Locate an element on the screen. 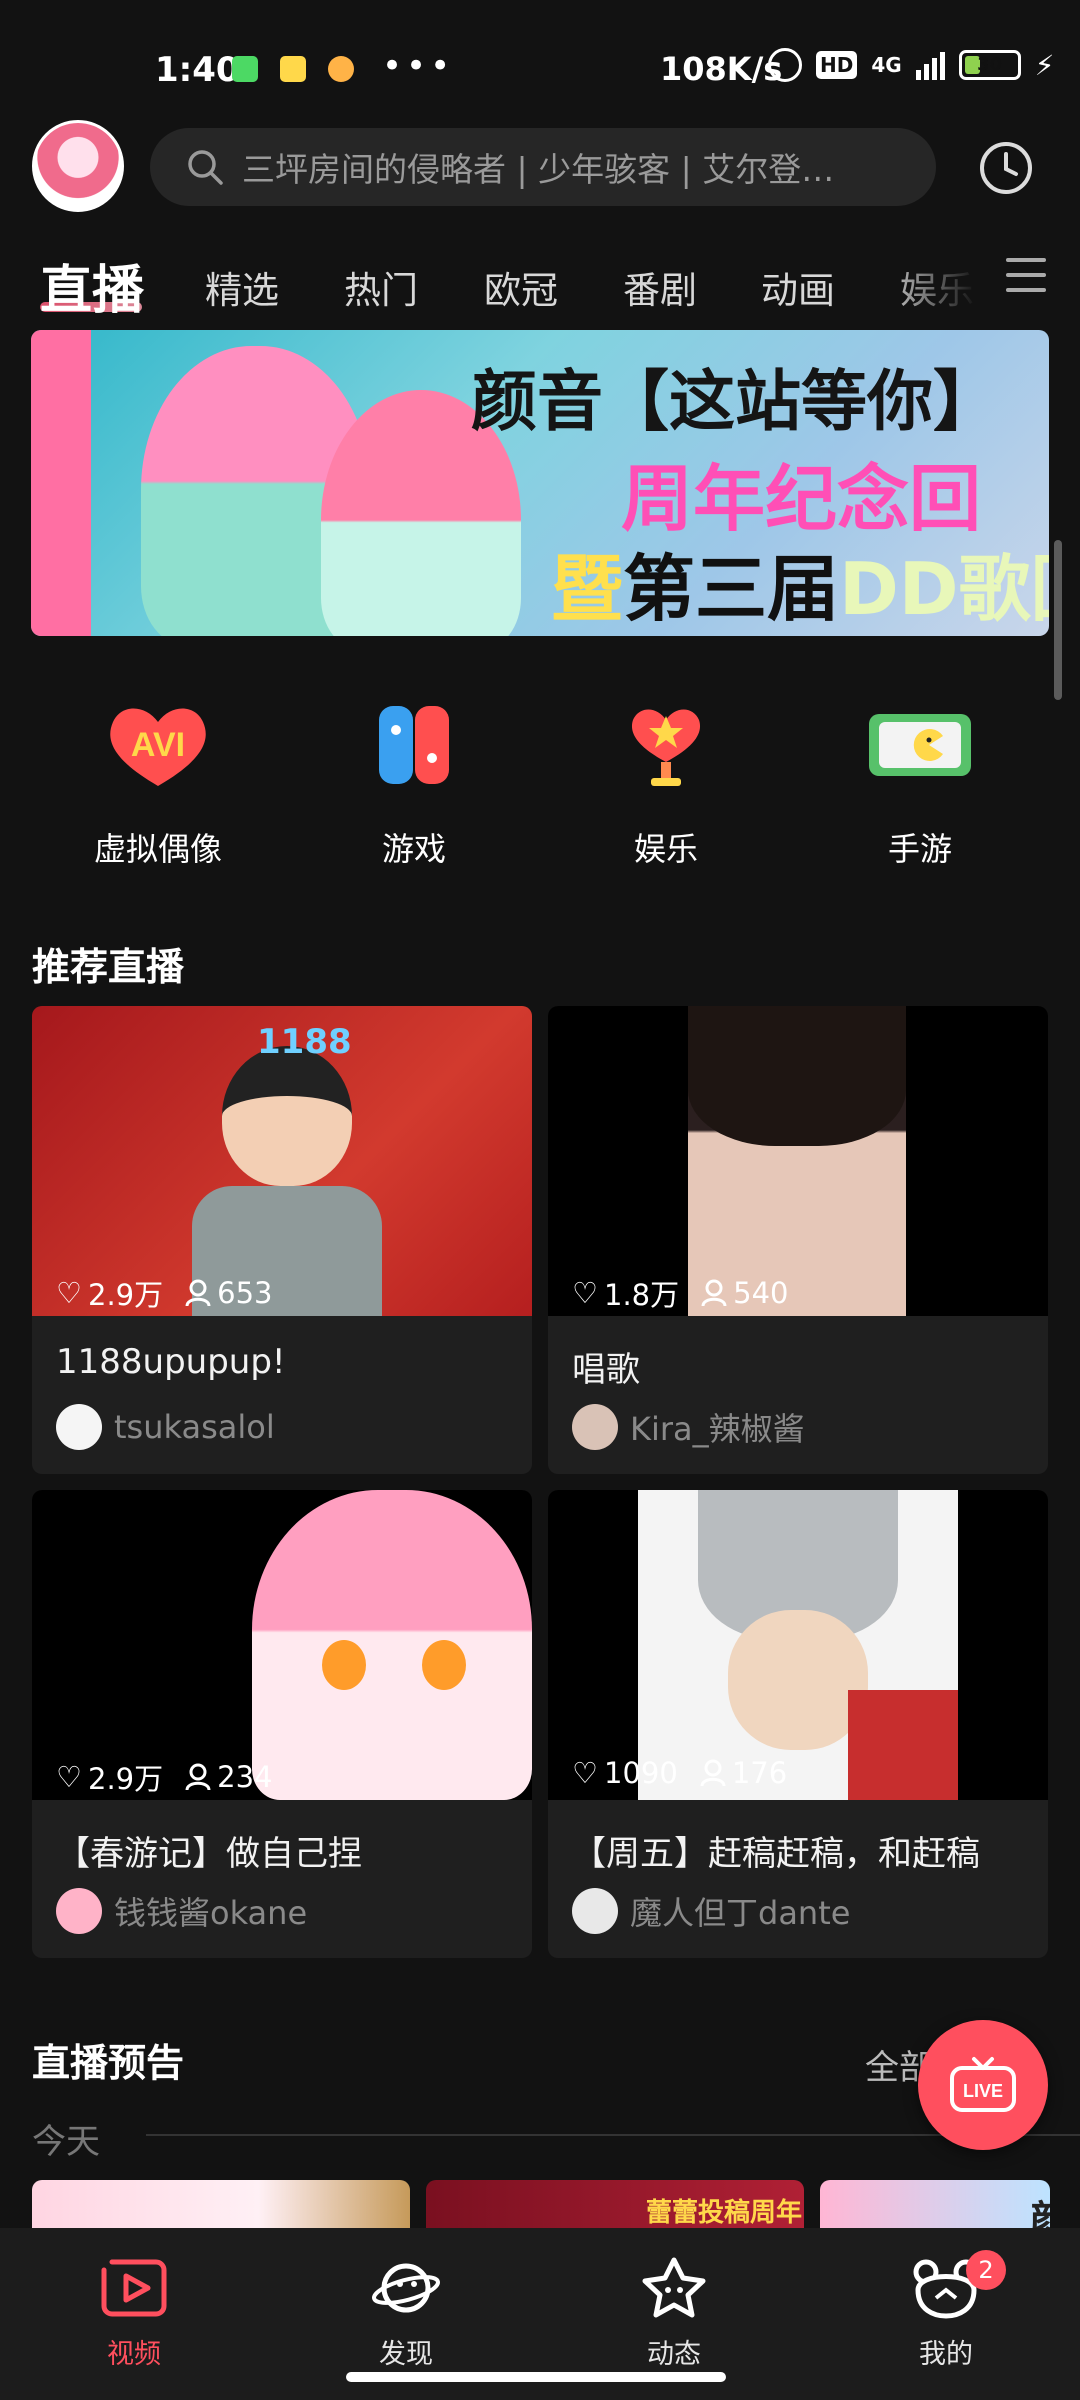 This screenshot has width=1080, height=2400. tv-icon: LIVE is located at coordinates (983, 2084).